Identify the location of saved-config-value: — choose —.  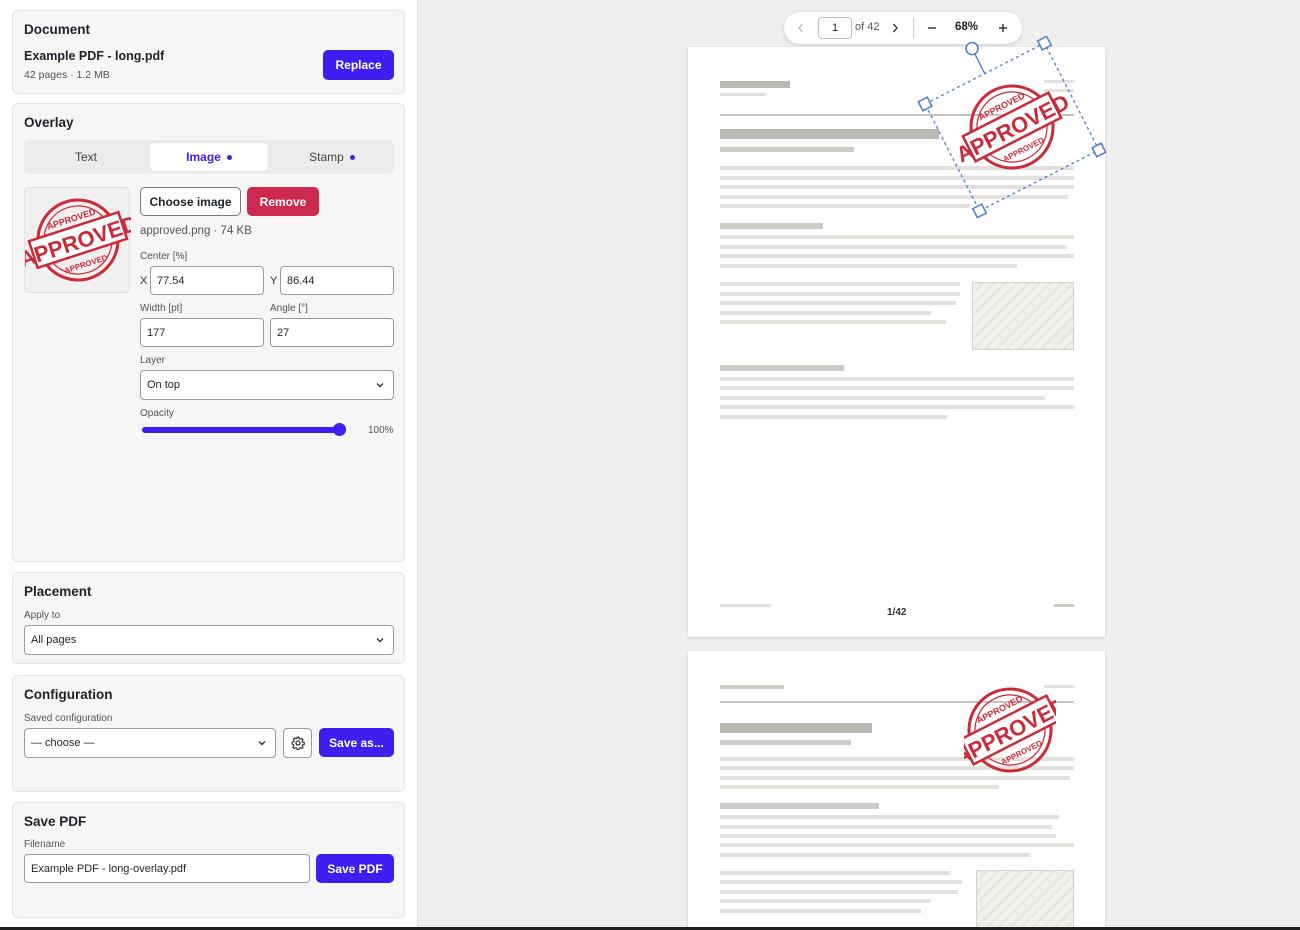
(63, 743).